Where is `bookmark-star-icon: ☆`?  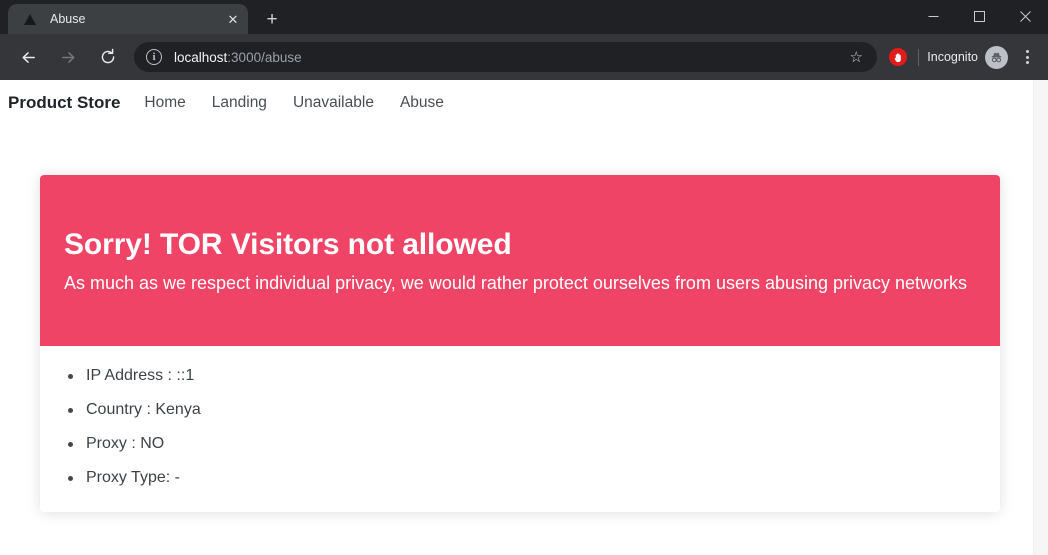 bookmark-star-icon: ☆ is located at coordinates (856, 57).